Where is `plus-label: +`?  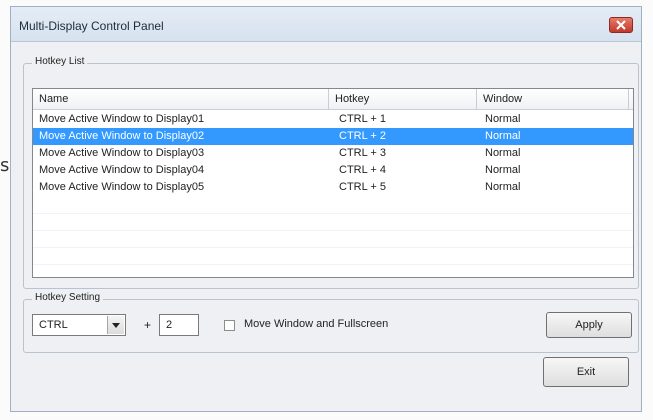 plus-label: + is located at coordinates (148, 325).